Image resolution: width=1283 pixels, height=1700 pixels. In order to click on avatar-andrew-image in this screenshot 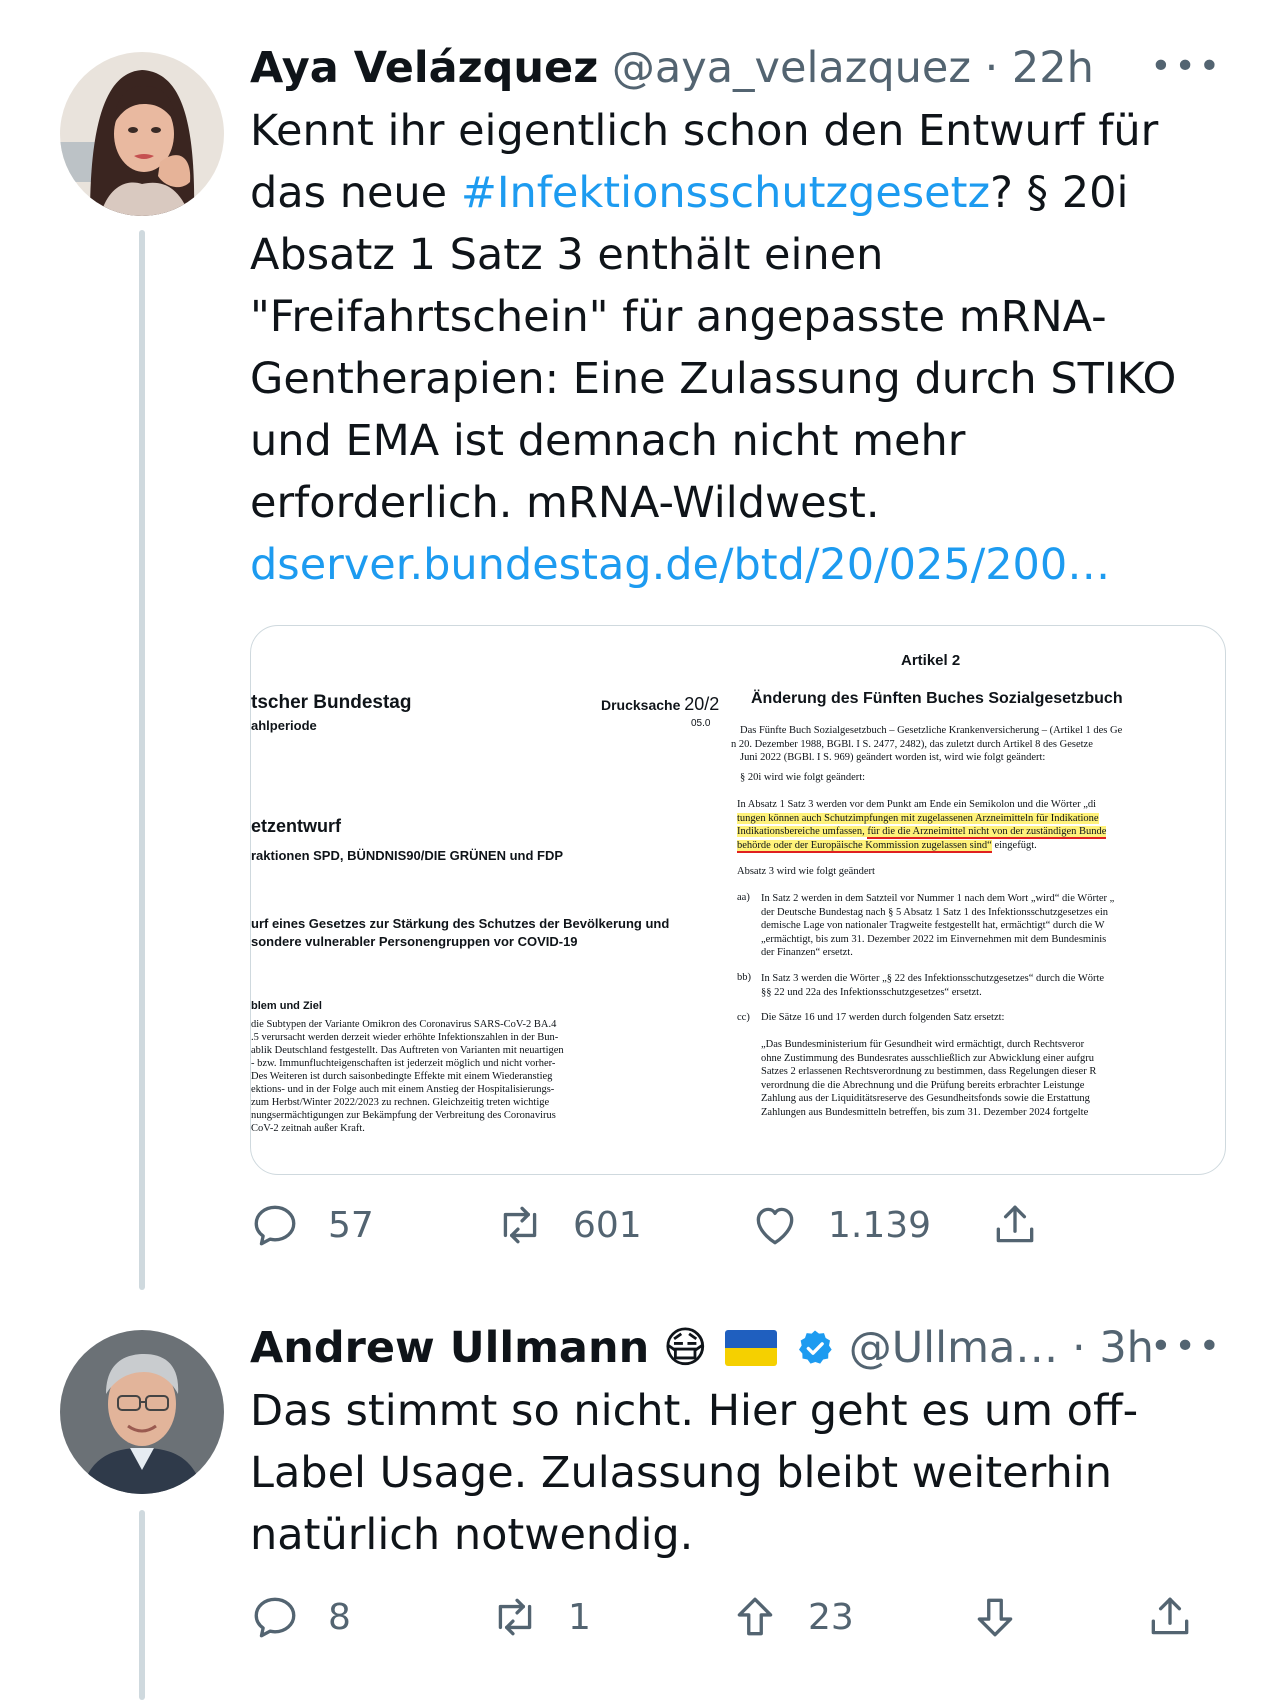, I will do `click(142, 1412)`.